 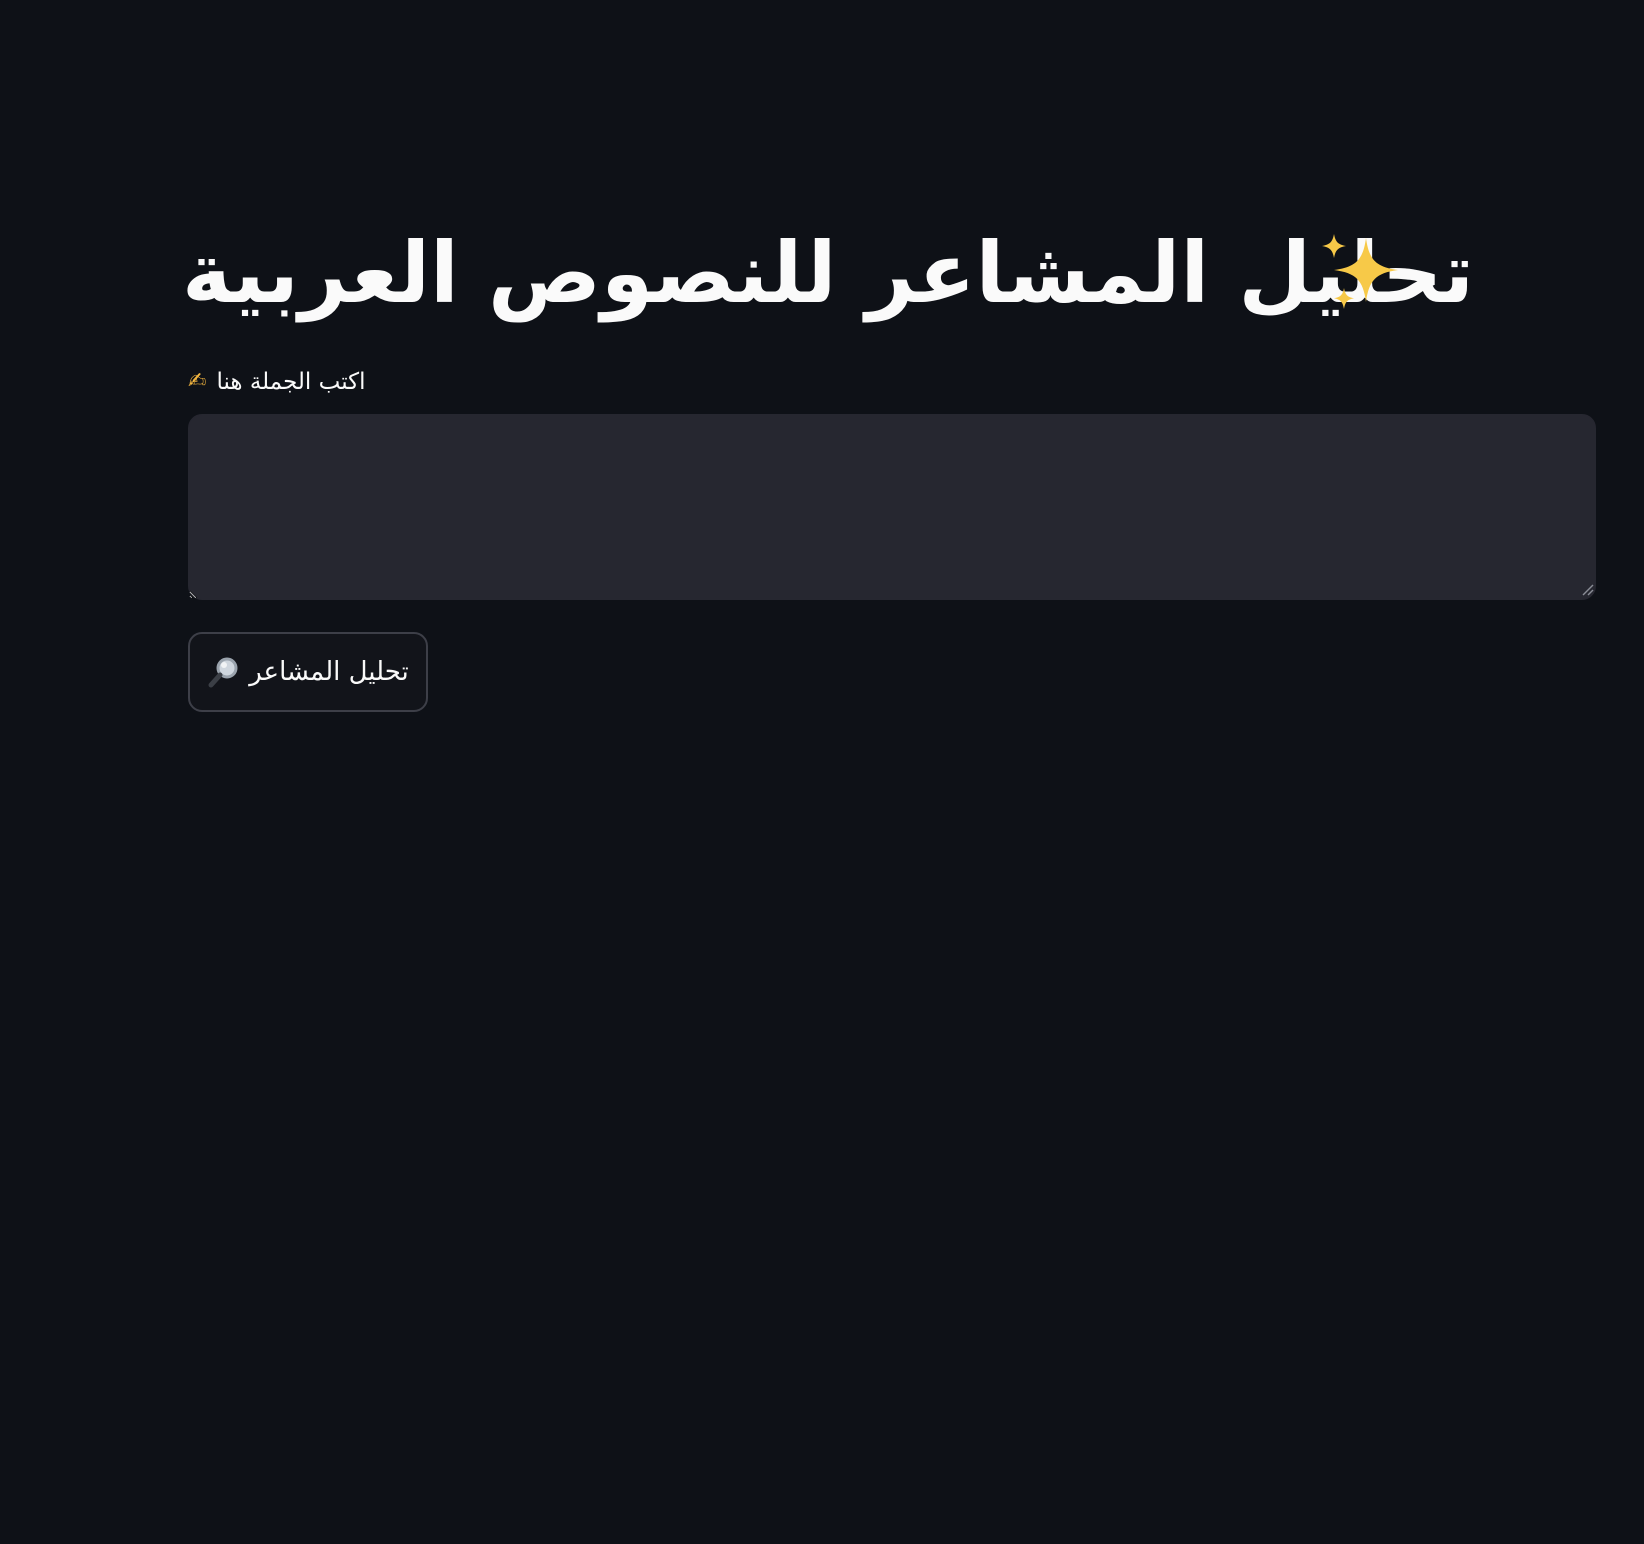 I want to click on magnifier-icon, so click(x=223, y=672).